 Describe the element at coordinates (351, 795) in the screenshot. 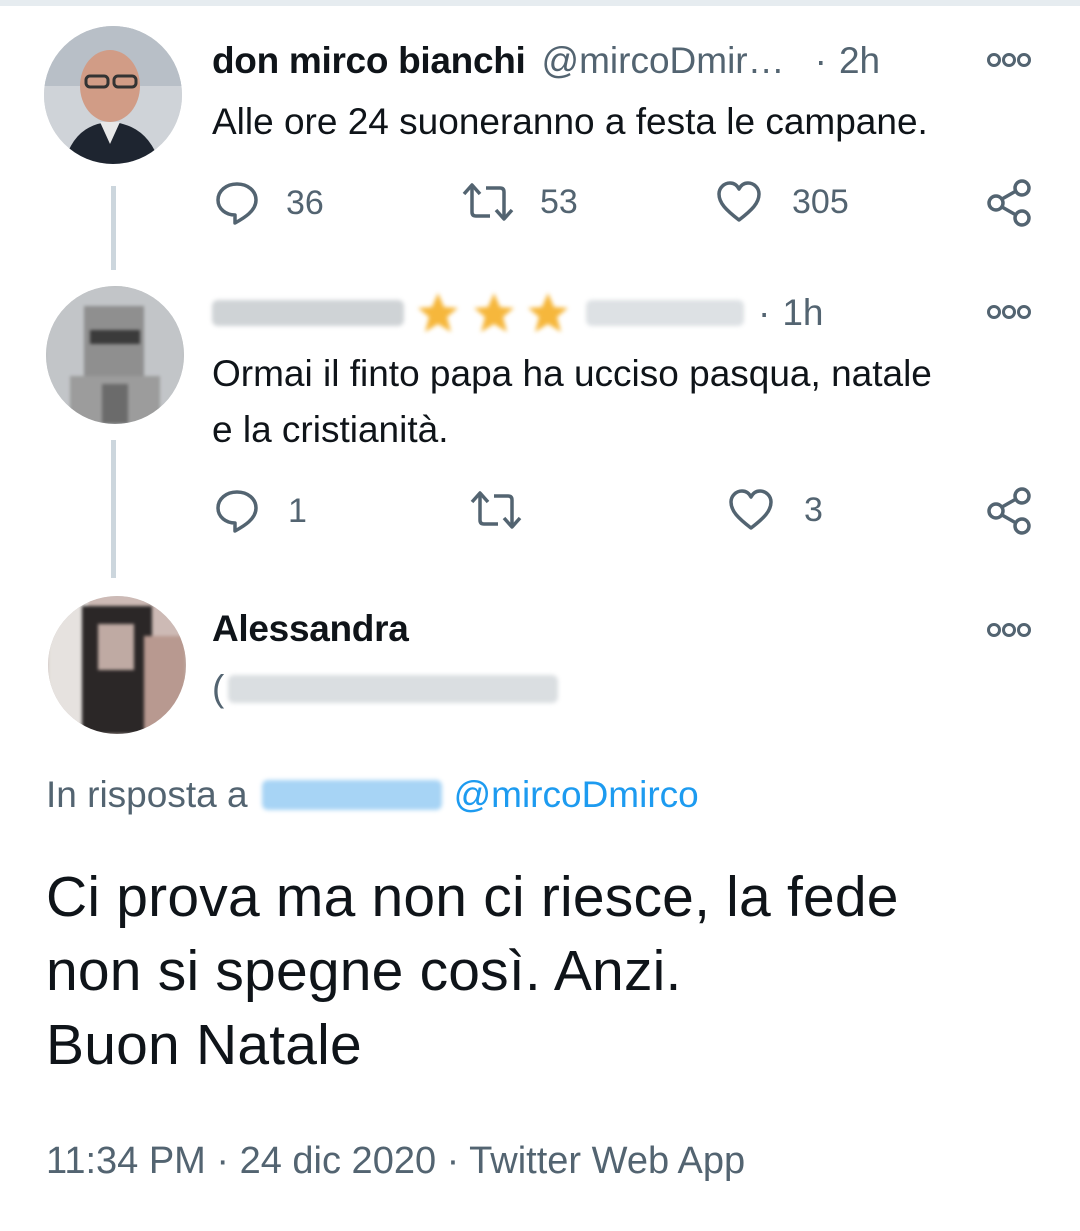

I see `reply-mention-redacted` at that location.